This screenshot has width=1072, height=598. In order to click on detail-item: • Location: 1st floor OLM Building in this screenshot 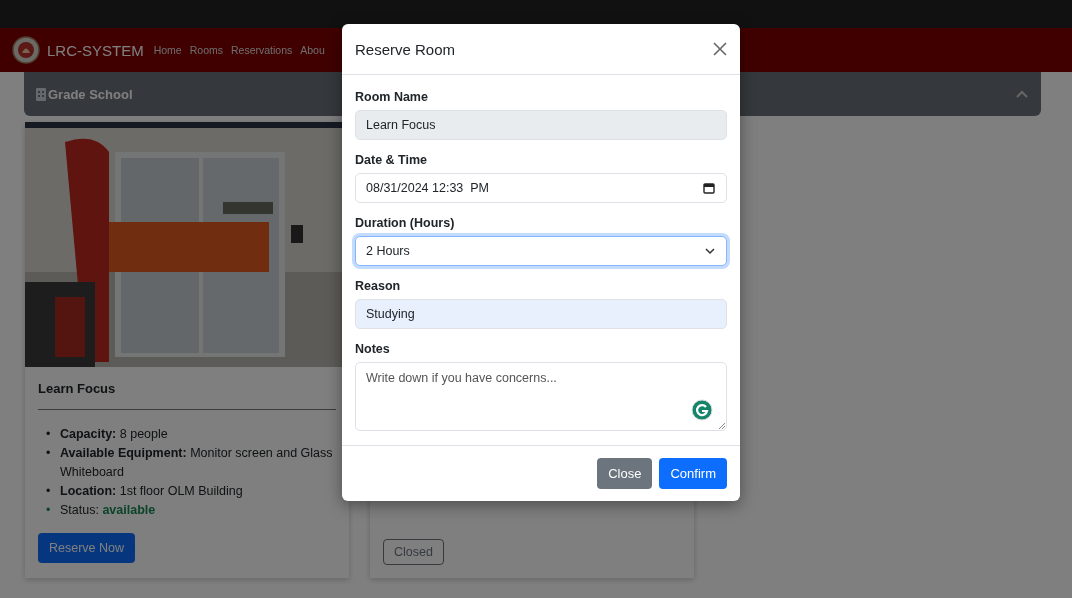, I will do `click(145, 491)`.